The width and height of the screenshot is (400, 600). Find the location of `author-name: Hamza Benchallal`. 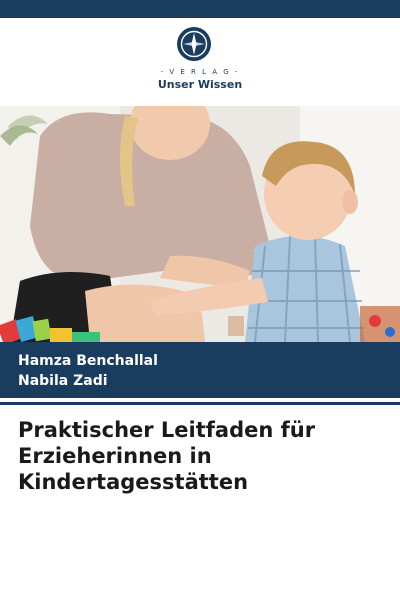

author-name: Hamza Benchallal is located at coordinates (88, 361).